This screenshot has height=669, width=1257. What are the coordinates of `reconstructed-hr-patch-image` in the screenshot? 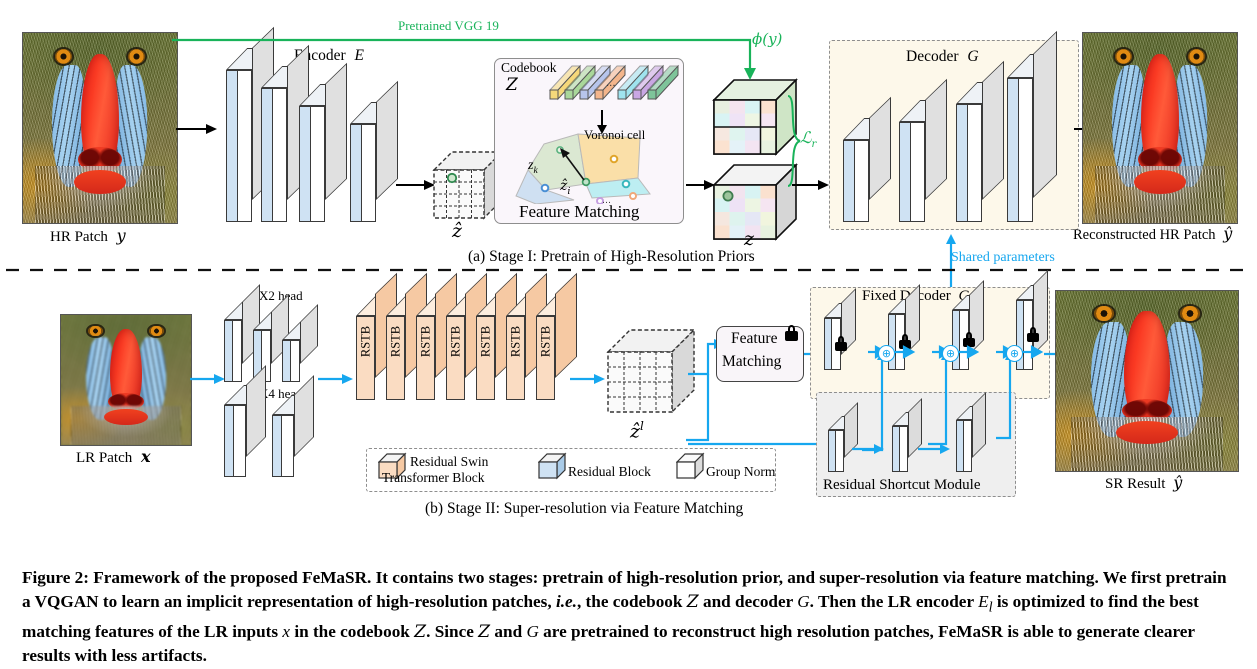 It's located at (1160, 128).